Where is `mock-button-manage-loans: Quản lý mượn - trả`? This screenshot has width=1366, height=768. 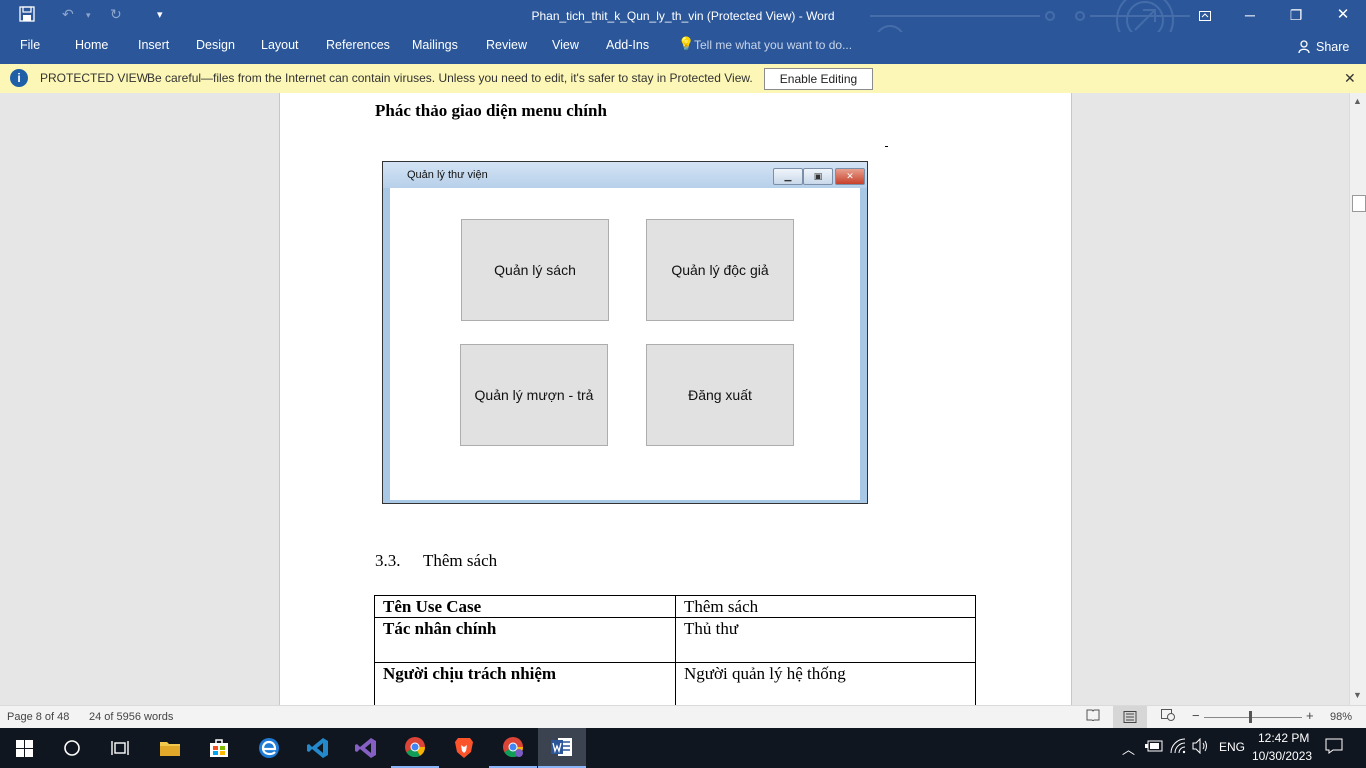 mock-button-manage-loans: Quản lý mượn - trả is located at coordinates (534, 395).